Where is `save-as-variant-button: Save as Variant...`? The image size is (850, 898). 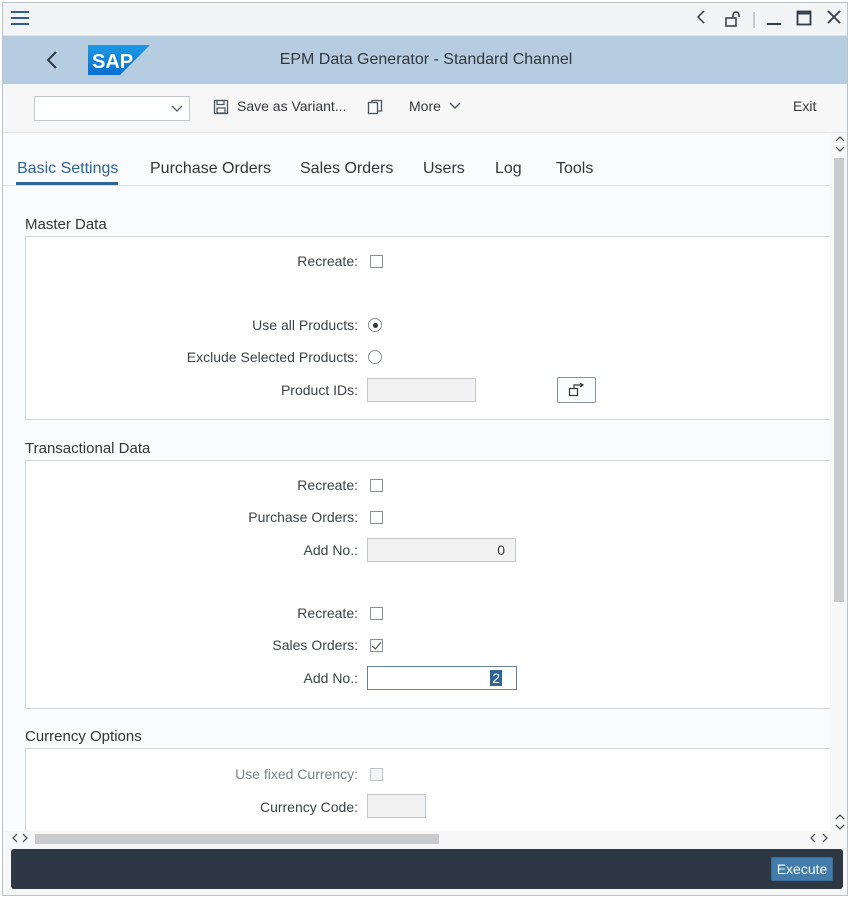 save-as-variant-button: Save as Variant... is located at coordinates (291, 106).